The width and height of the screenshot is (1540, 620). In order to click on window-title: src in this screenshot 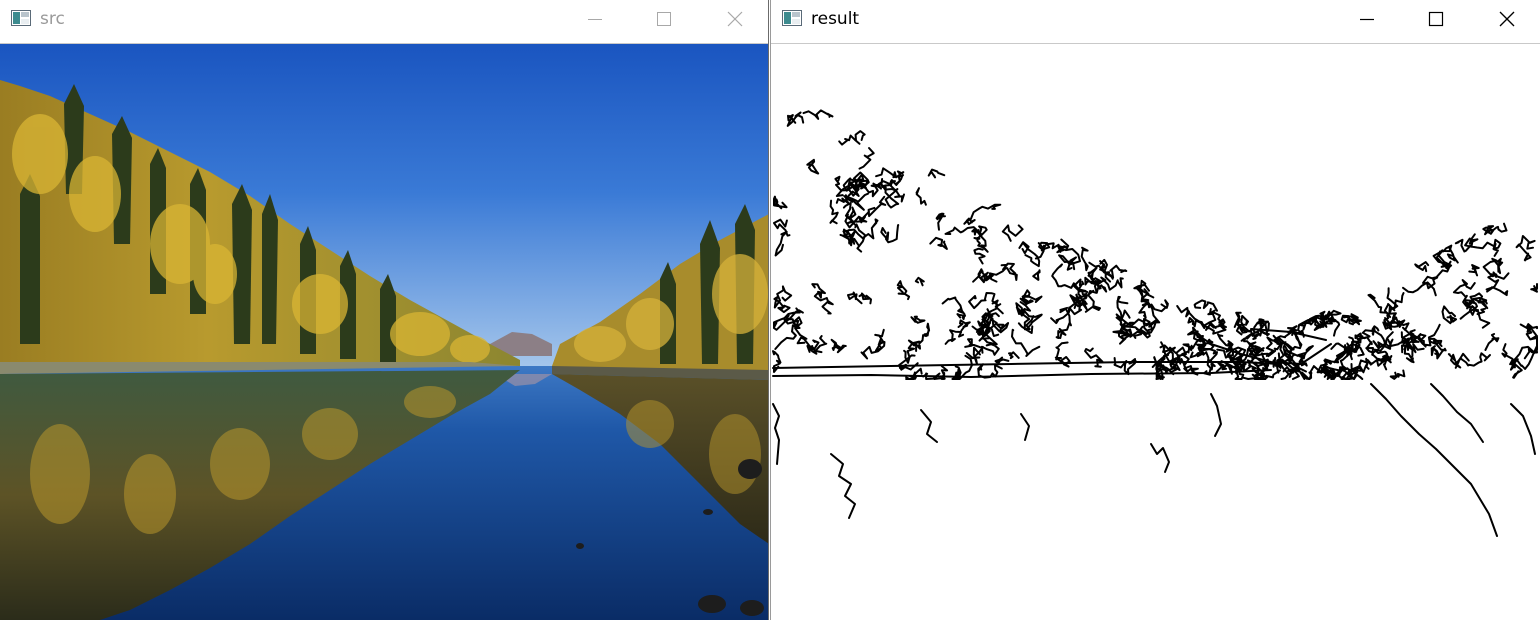, I will do `click(52, 19)`.